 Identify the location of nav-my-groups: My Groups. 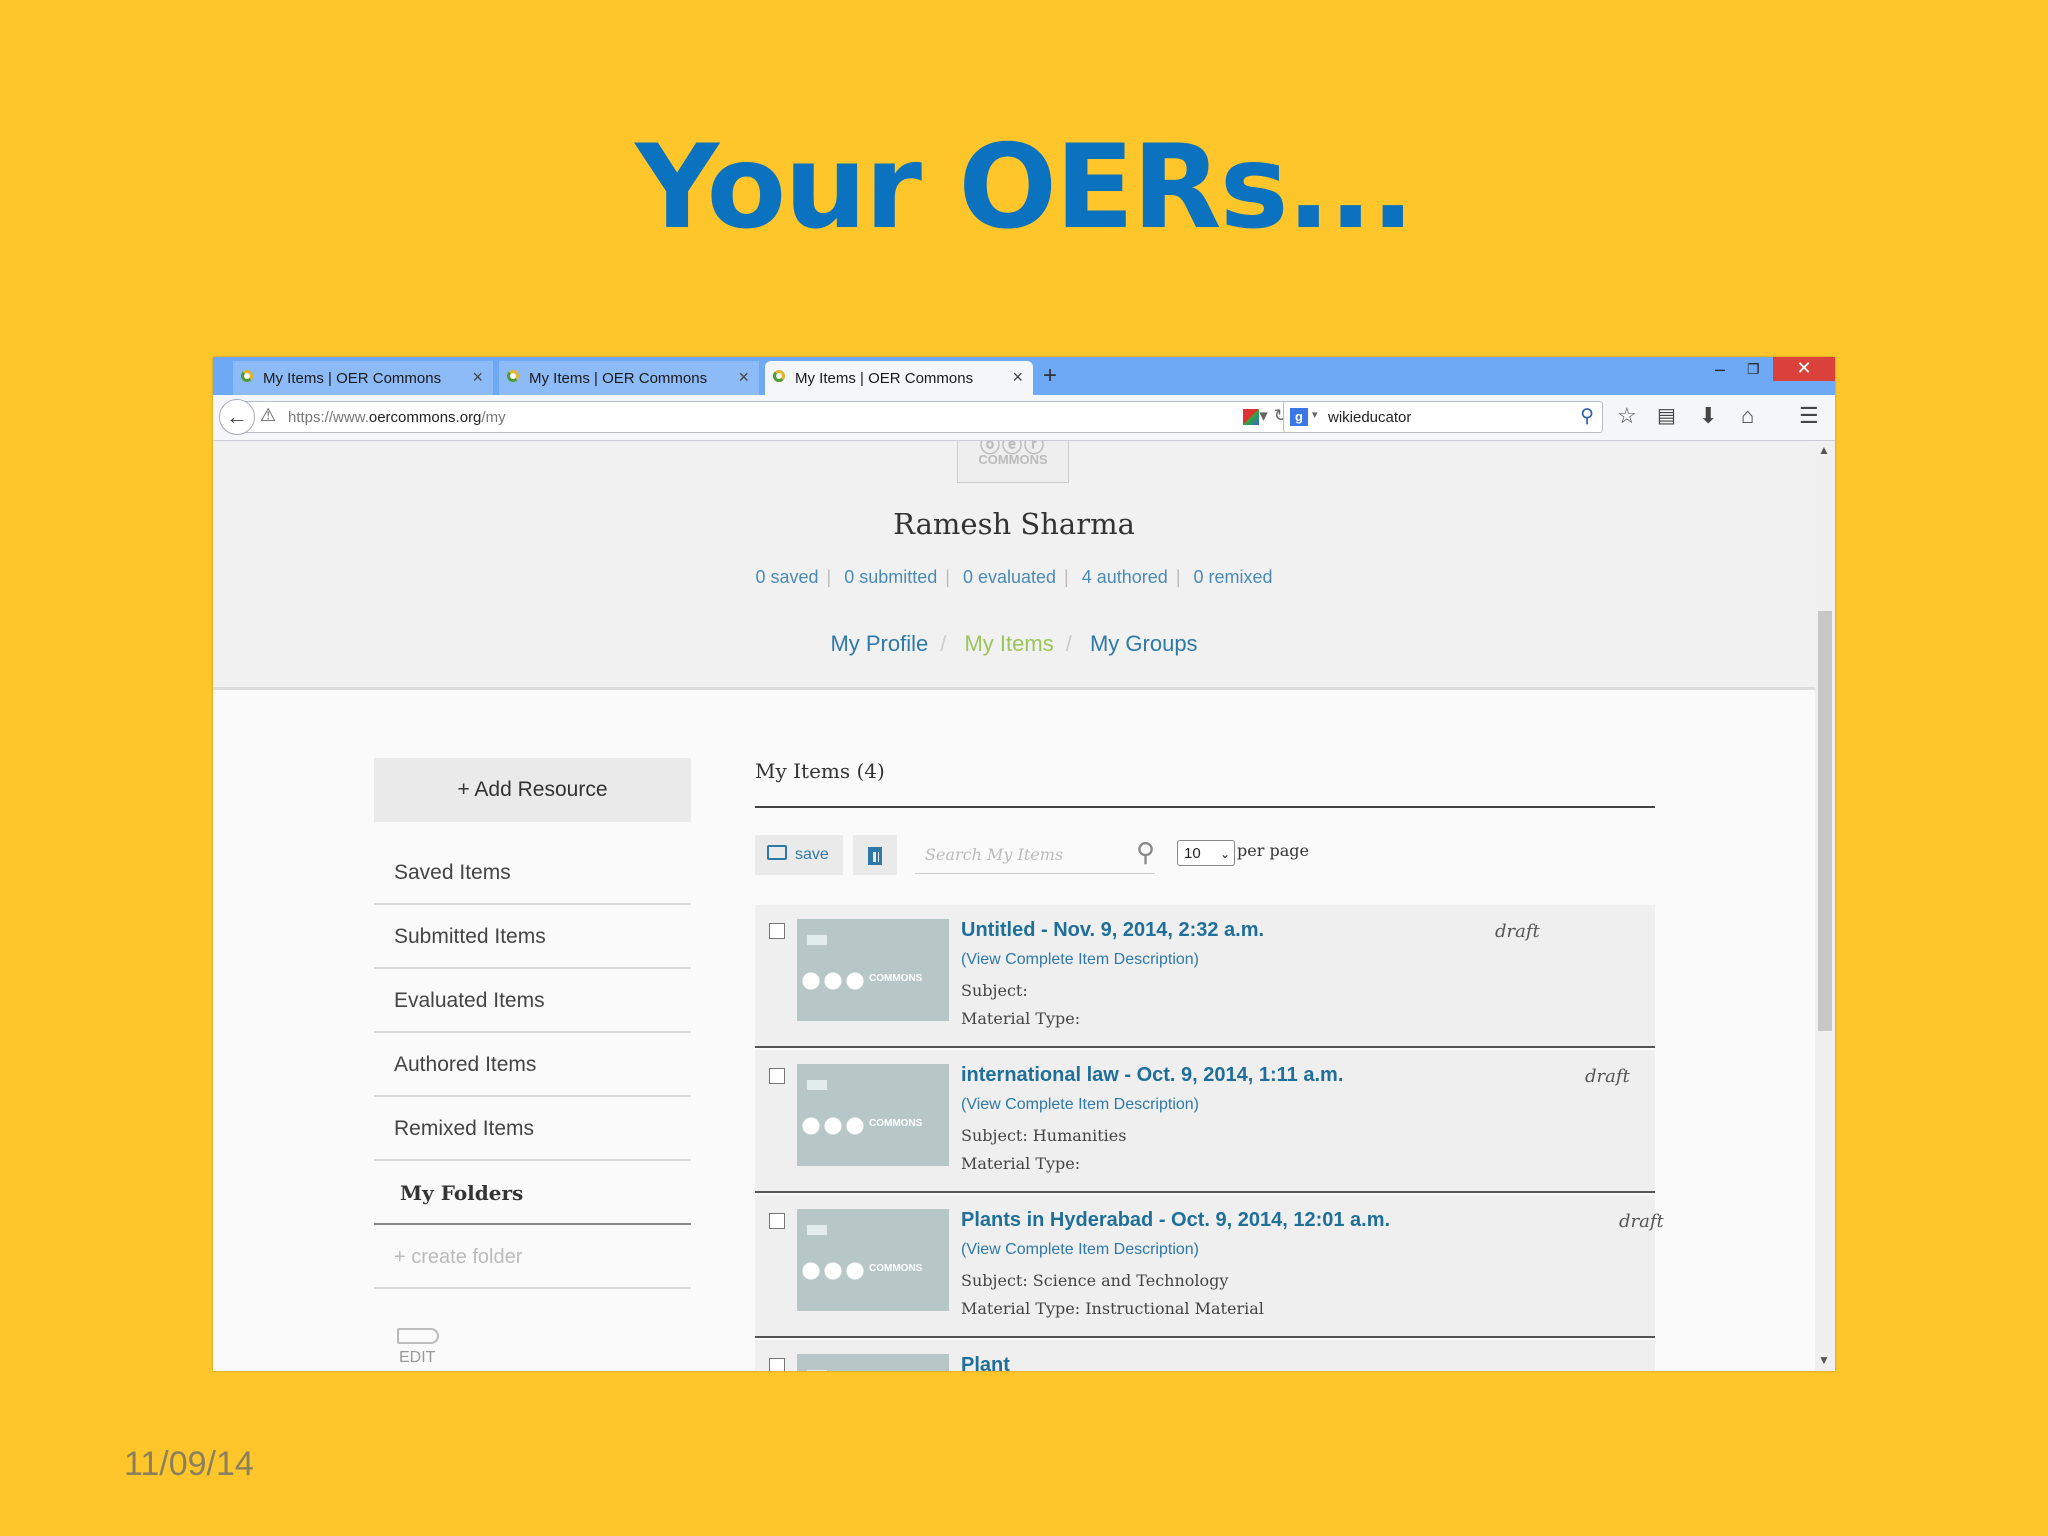
(1144, 643).